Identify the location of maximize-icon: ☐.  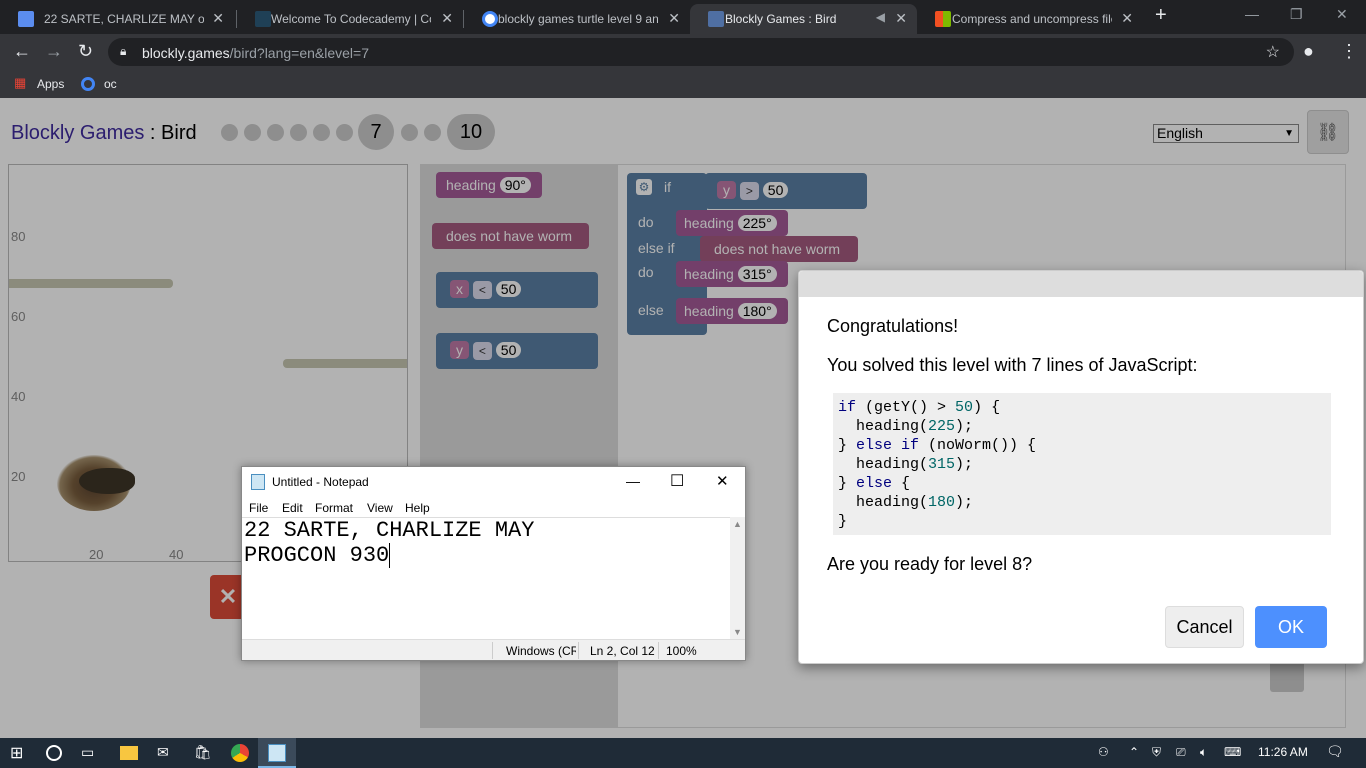
(677, 481).